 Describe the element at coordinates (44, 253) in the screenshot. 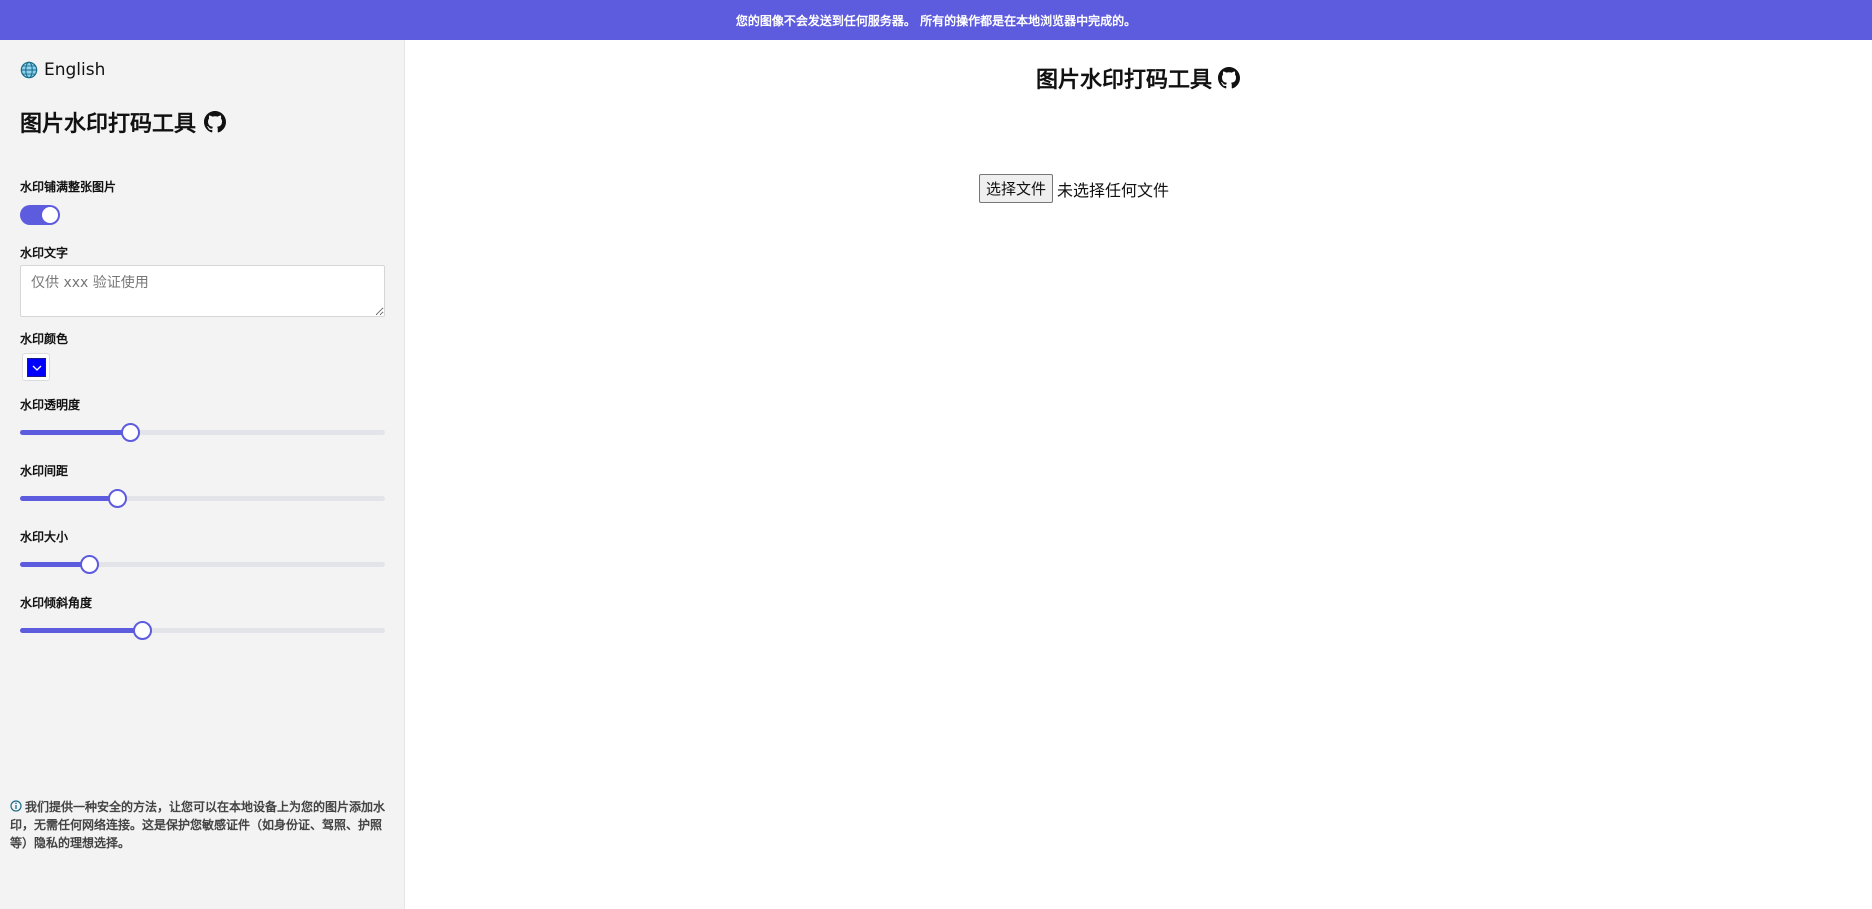

I see `watermark-text-label: 水印文字` at that location.